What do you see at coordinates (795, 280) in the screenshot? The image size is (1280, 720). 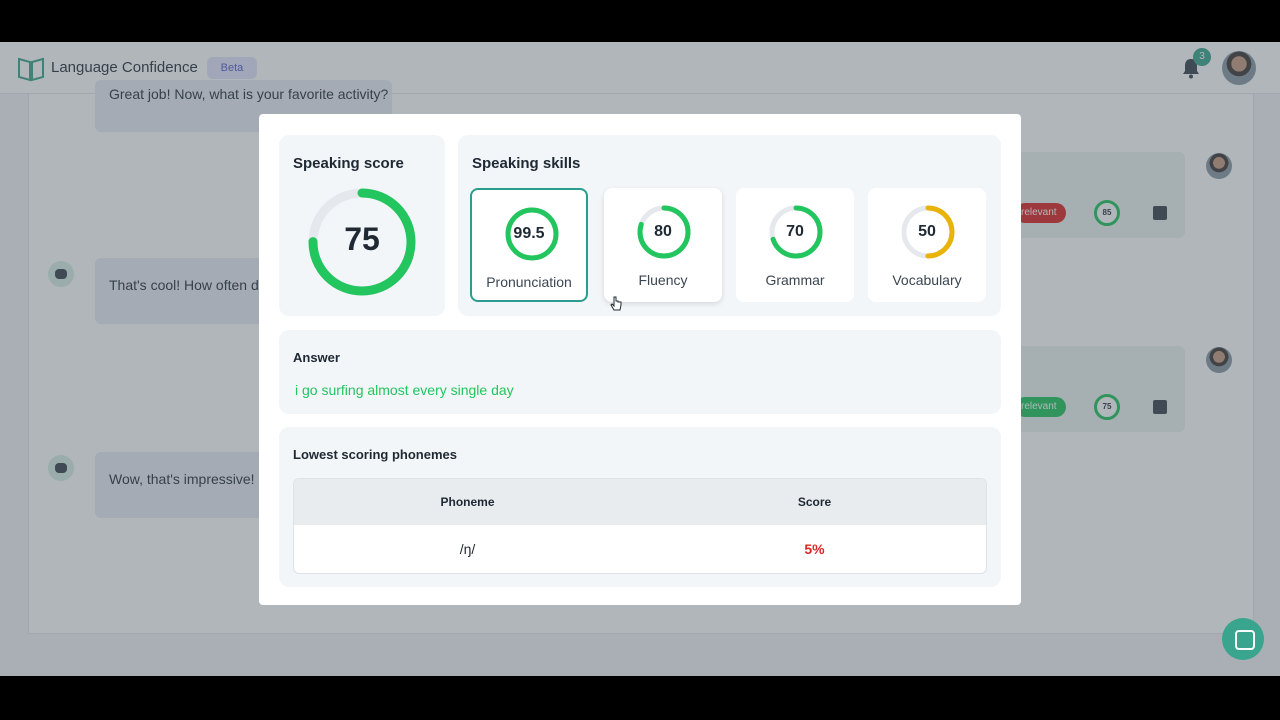 I see `grammar-label: Grammar` at bounding box center [795, 280].